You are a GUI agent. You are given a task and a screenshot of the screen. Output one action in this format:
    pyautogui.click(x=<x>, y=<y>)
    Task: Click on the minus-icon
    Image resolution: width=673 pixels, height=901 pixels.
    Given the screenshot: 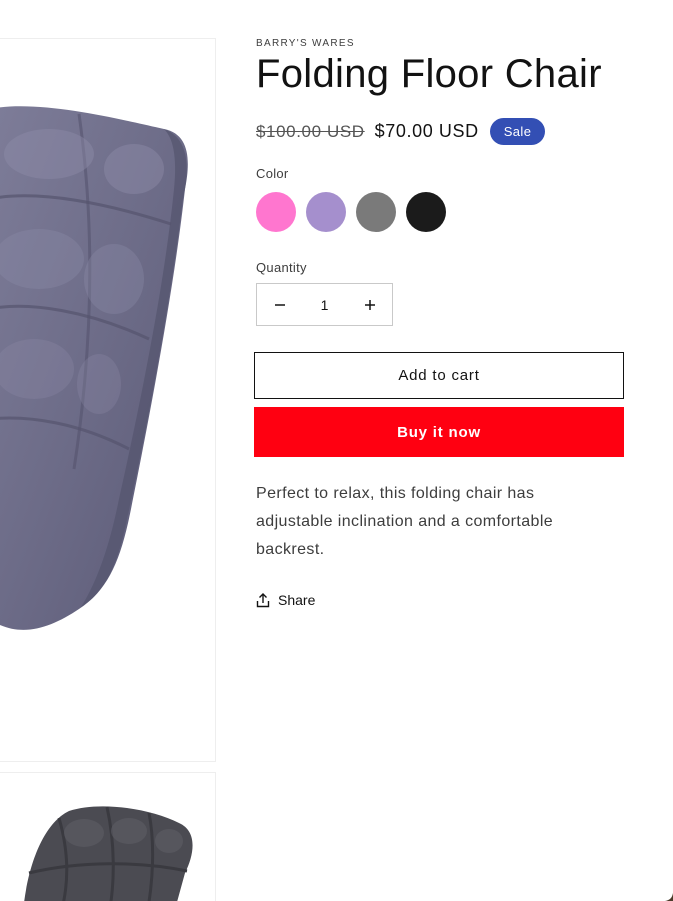 What is the action you would take?
    pyautogui.click(x=279, y=304)
    